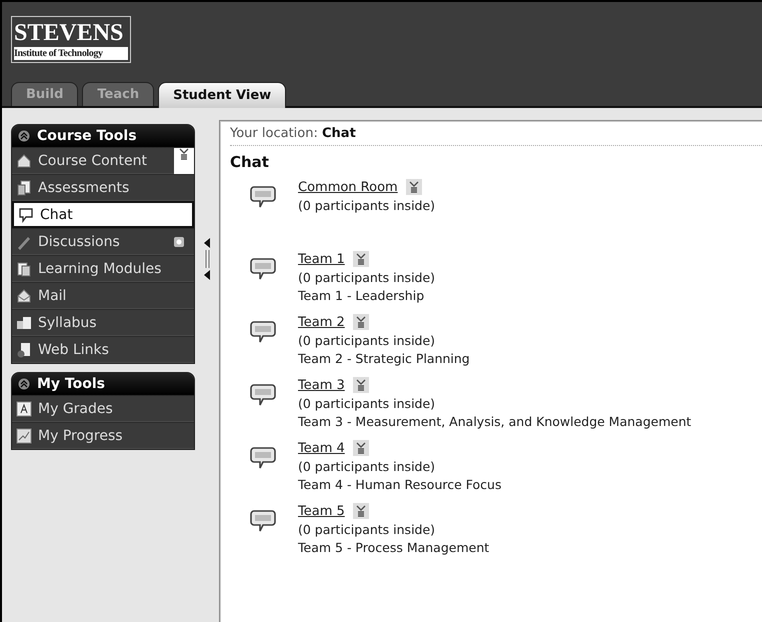 Image resolution: width=762 pixels, height=622 pixels. What do you see at coordinates (103, 160) in the screenshot?
I see `sidebar-item: Course Content` at bounding box center [103, 160].